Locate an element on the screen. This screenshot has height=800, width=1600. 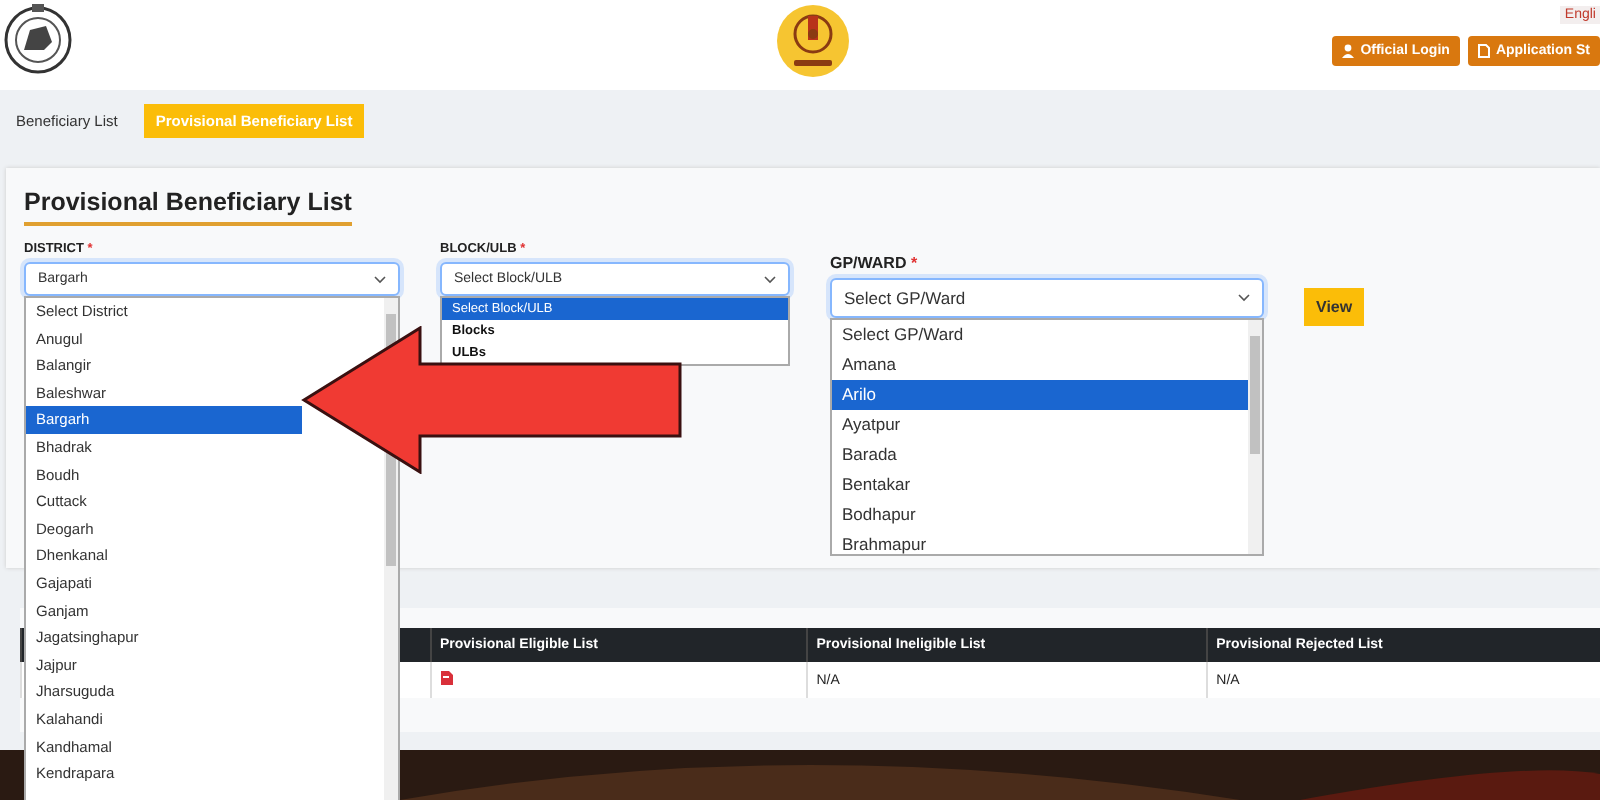
dropdown-option: Amana is located at coordinates (869, 365).